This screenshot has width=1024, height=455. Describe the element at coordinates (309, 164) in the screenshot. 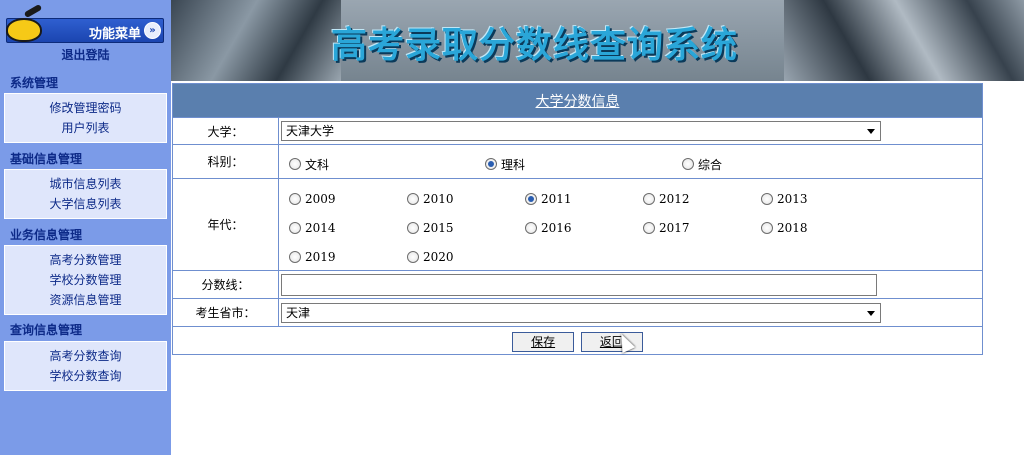

I see `radio-category-wenke: 文科` at that location.